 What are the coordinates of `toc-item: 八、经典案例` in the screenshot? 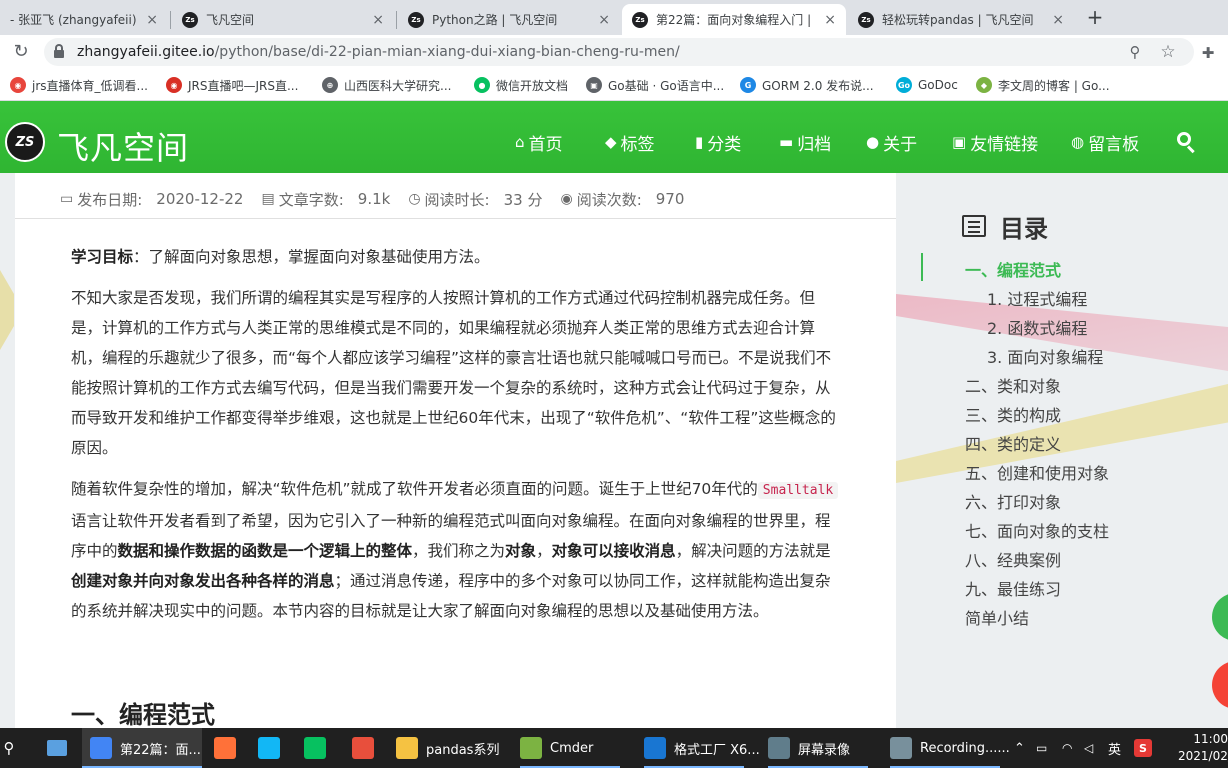 It's located at (1013, 559).